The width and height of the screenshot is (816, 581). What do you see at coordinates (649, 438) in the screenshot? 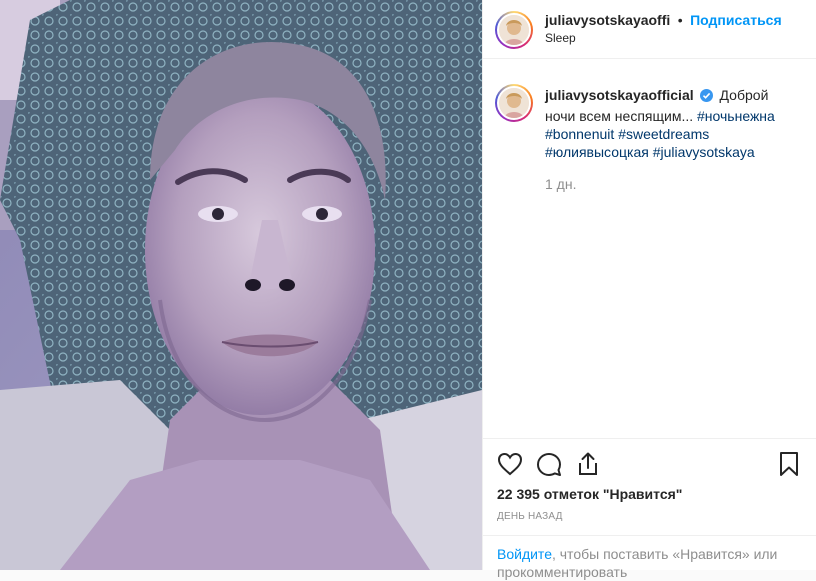
I see `action-bar-divider` at bounding box center [649, 438].